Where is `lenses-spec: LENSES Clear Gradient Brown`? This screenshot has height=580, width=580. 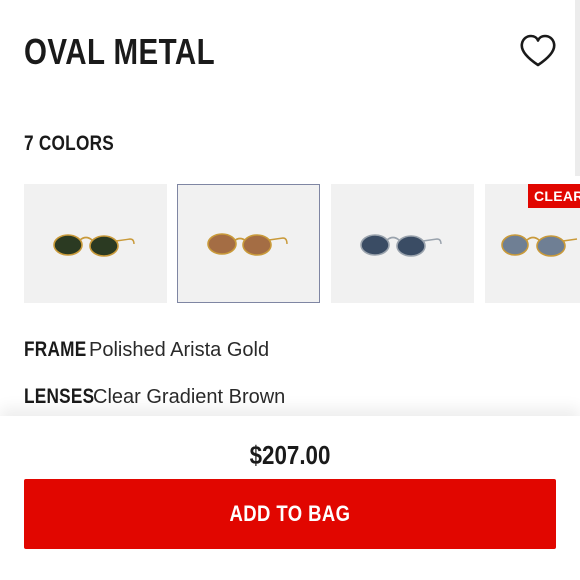
lenses-spec: LENSES Clear Gradient Brown is located at coordinates (154, 397).